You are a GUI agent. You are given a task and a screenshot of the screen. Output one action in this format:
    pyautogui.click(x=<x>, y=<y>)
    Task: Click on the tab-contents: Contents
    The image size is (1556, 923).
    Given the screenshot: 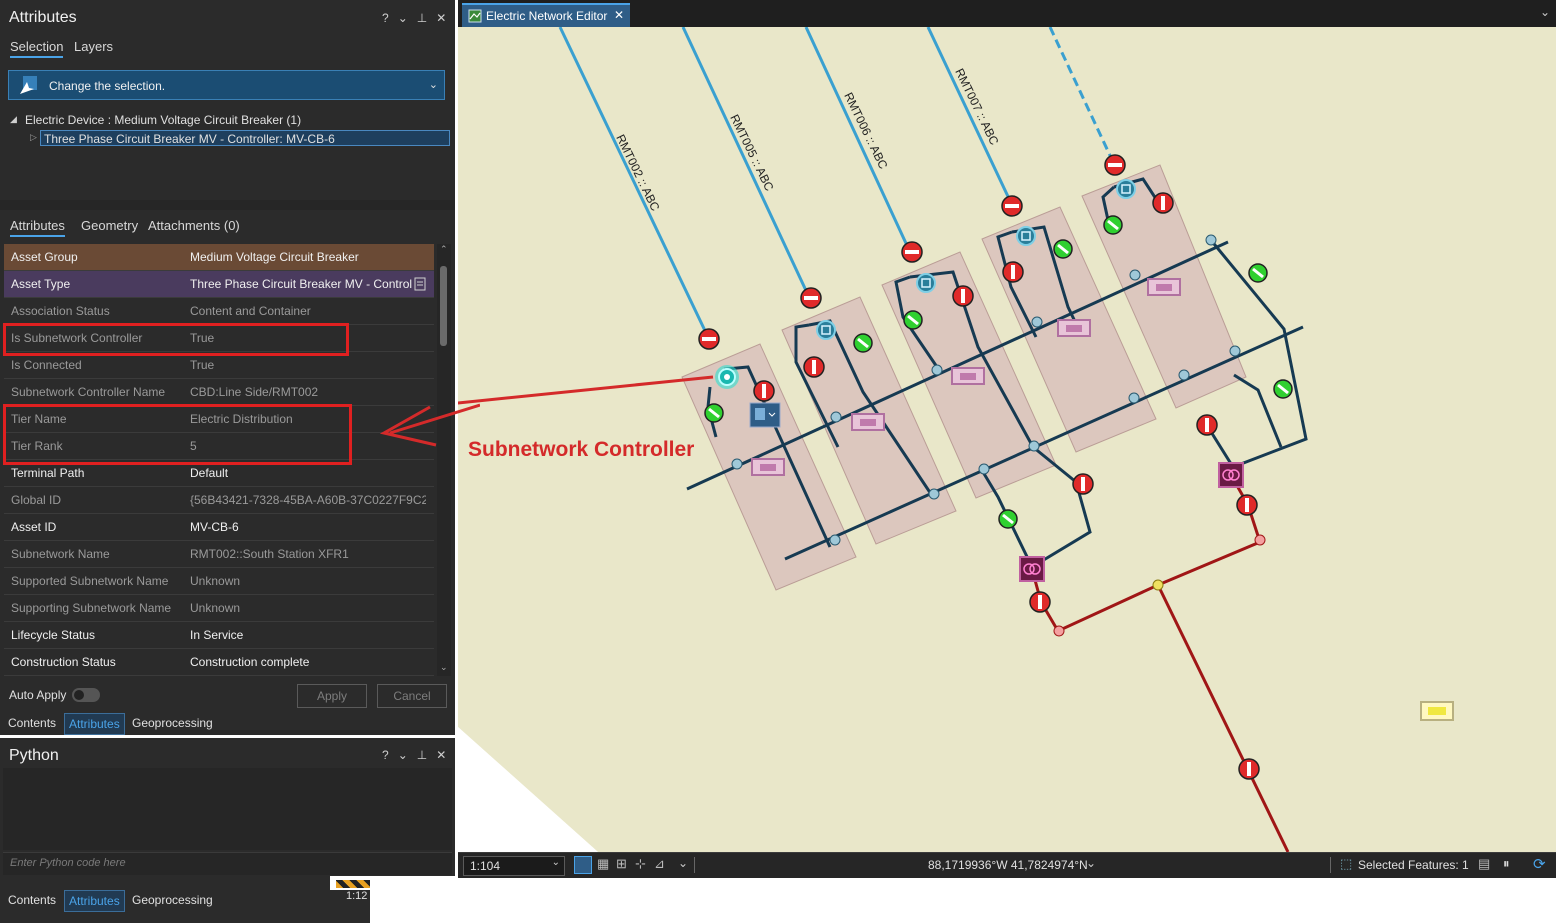 What is the action you would take?
    pyautogui.click(x=32, y=723)
    